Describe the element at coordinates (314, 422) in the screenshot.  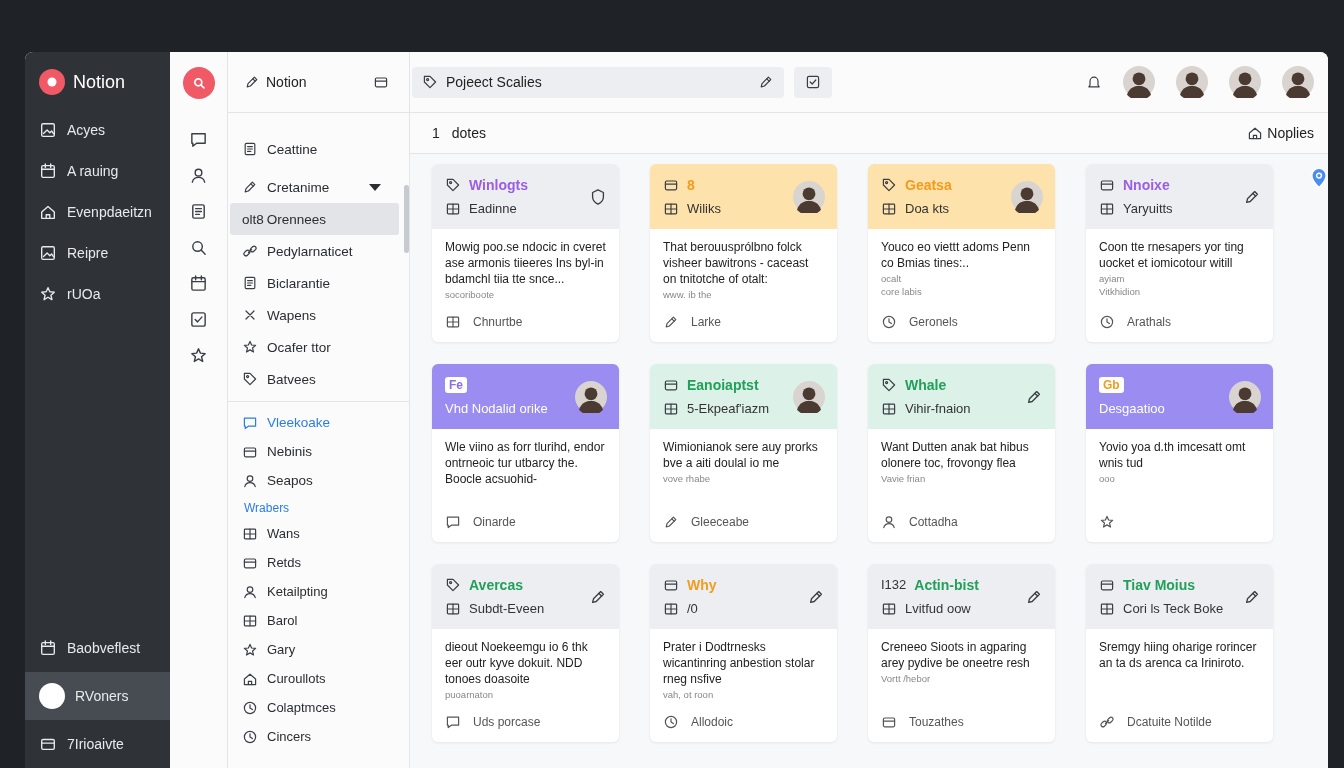
I see `page-item: Vleekoake` at that location.